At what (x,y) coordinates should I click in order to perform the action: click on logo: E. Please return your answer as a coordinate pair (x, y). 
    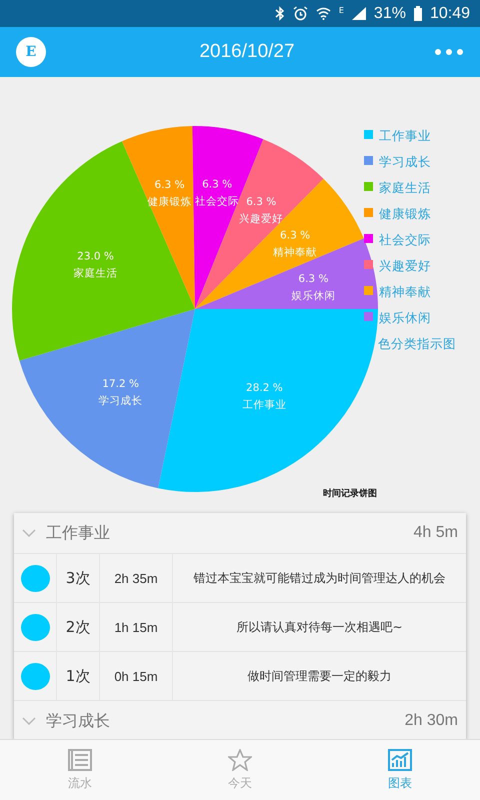
    Looking at the image, I should click on (31, 52).